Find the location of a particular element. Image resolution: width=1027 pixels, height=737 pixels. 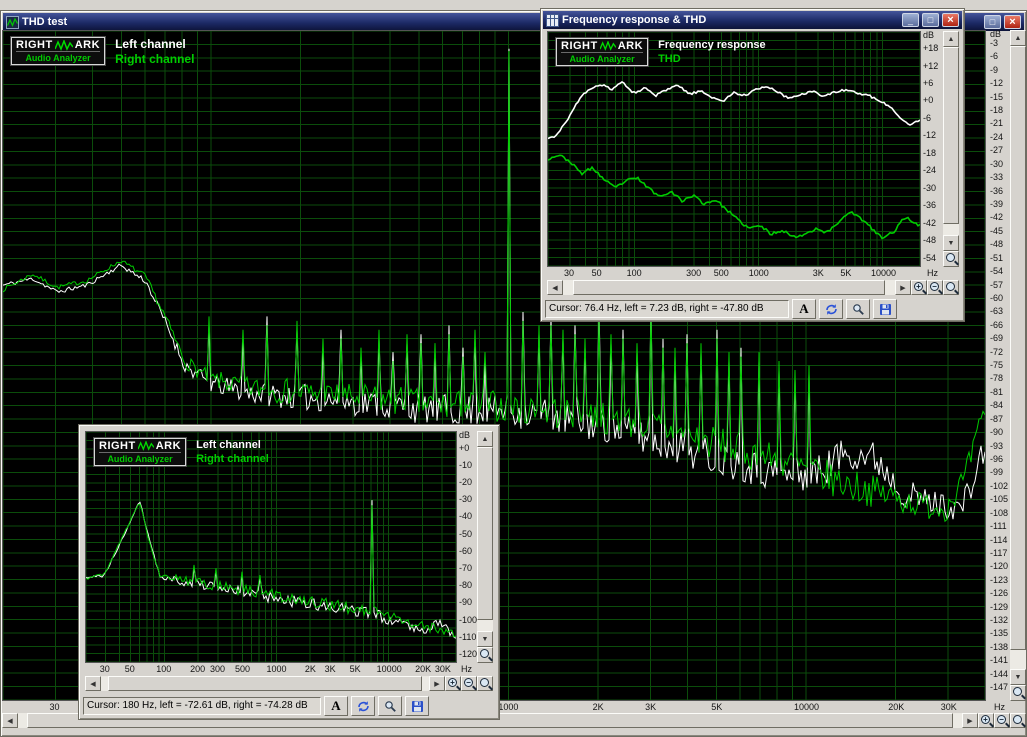

y-axis-tick: -57 is located at coordinates (997, 284).